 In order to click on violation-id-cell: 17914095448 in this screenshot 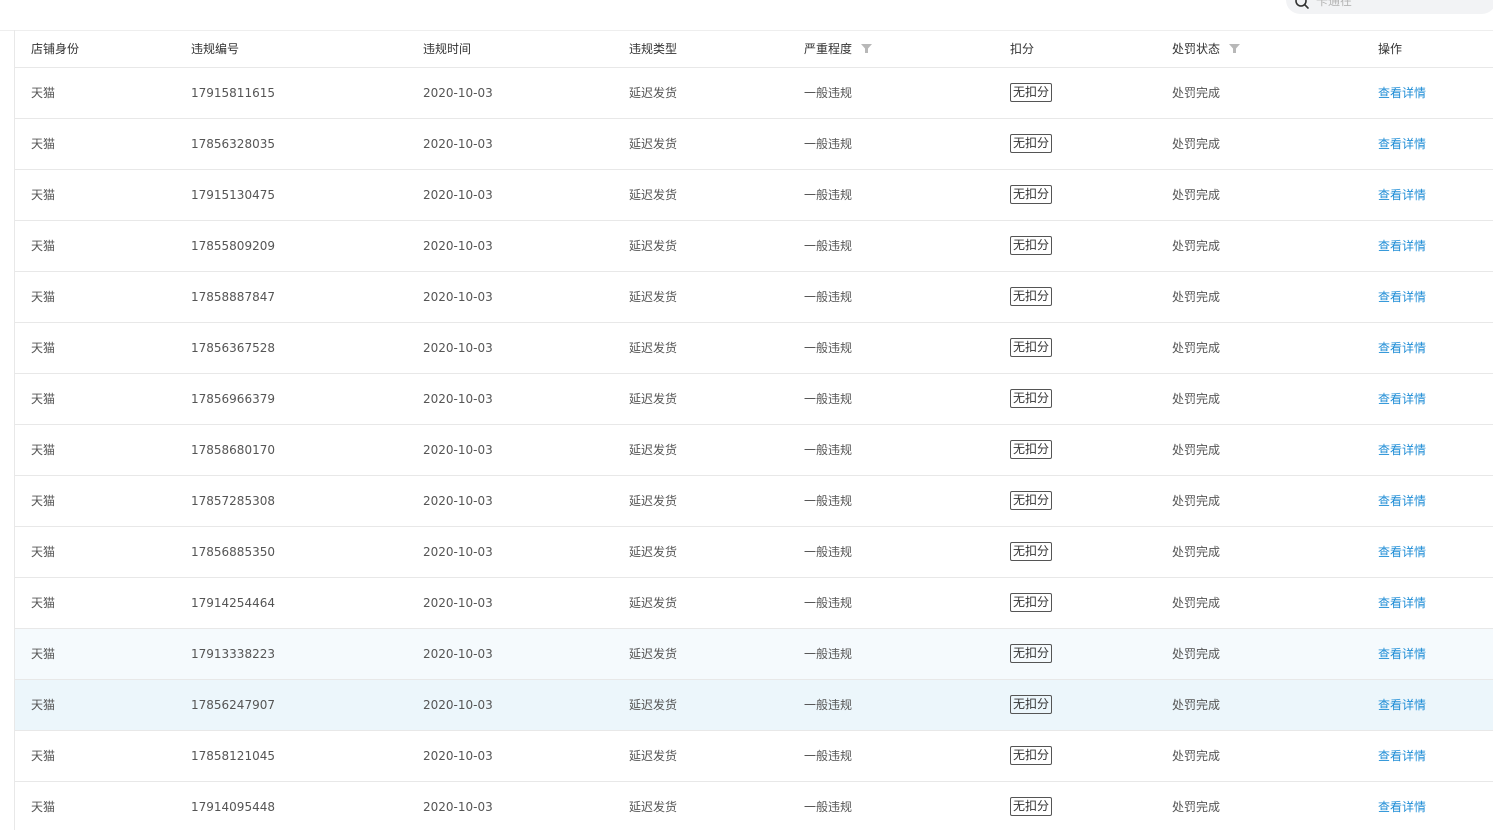, I will do `click(307, 805)`.